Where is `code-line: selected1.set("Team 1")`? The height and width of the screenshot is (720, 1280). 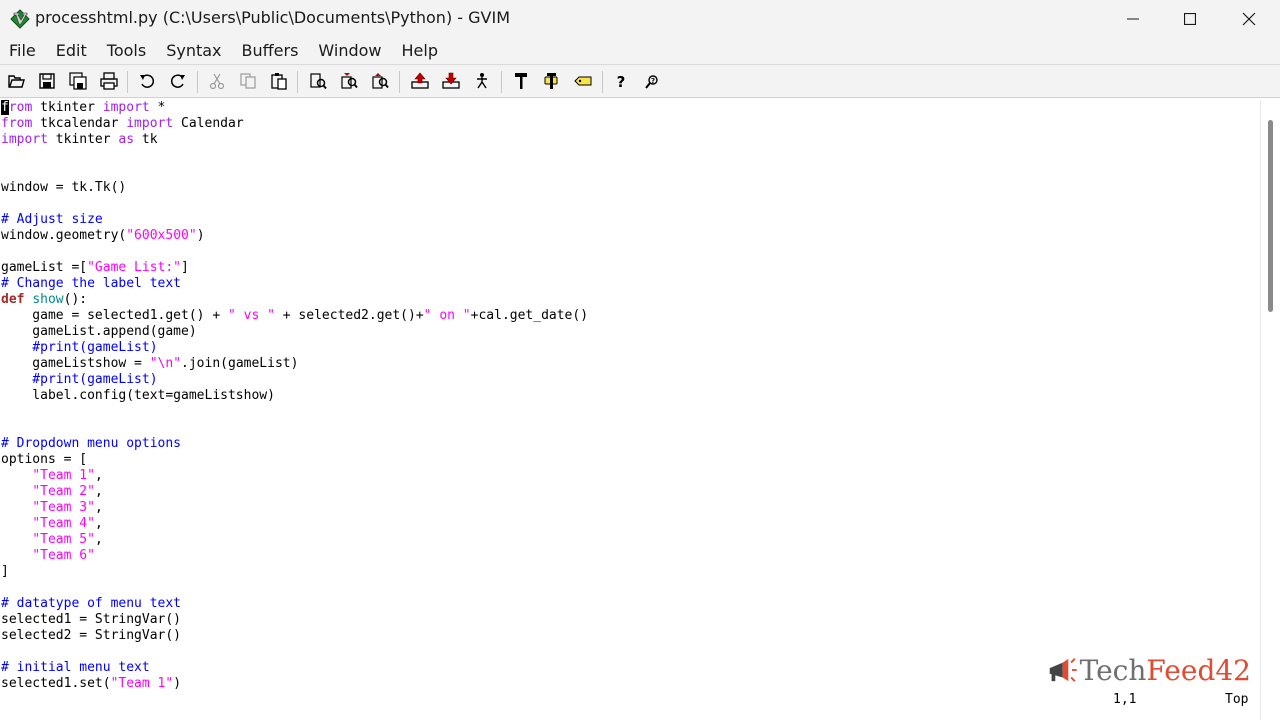
code-line: selected1.set("Team 1") is located at coordinates (294, 683).